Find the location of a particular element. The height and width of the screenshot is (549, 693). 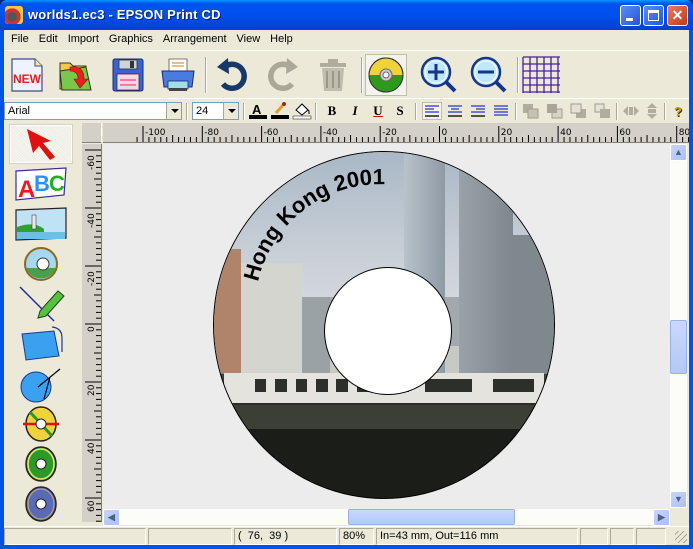

scroll-right-button: ▶ is located at coordinates (661, 517).